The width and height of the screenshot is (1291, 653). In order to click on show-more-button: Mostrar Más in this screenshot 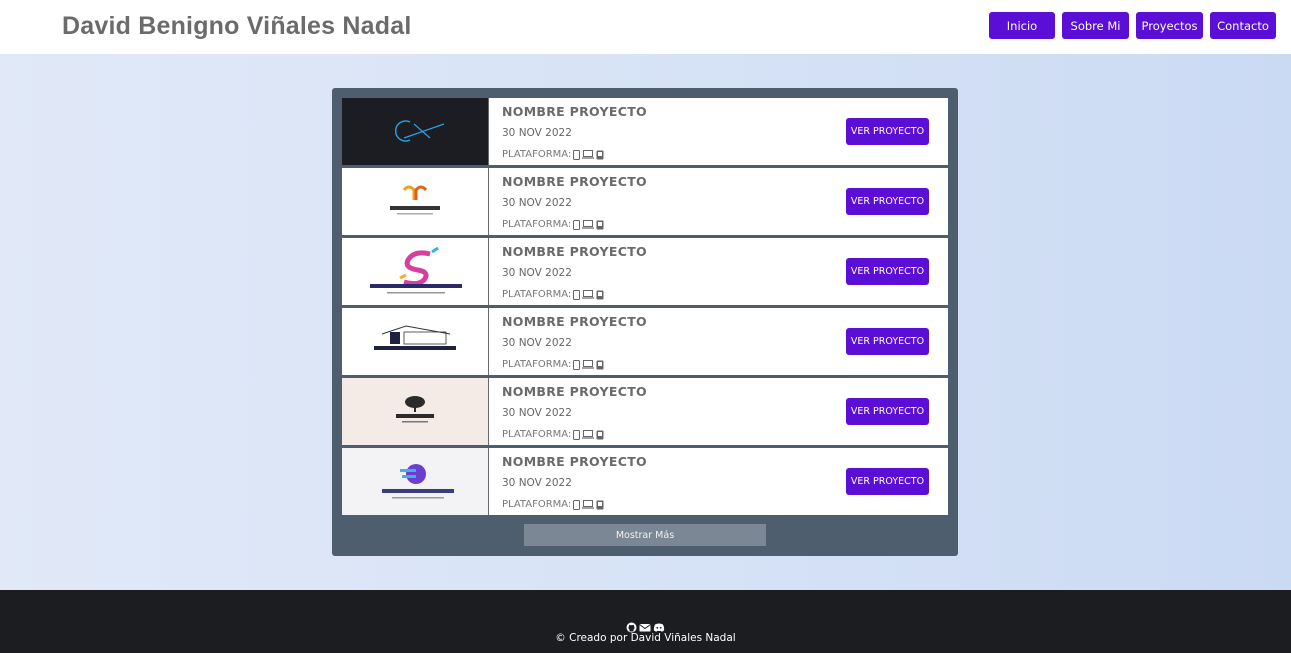, I will do `click(645, 535)`.